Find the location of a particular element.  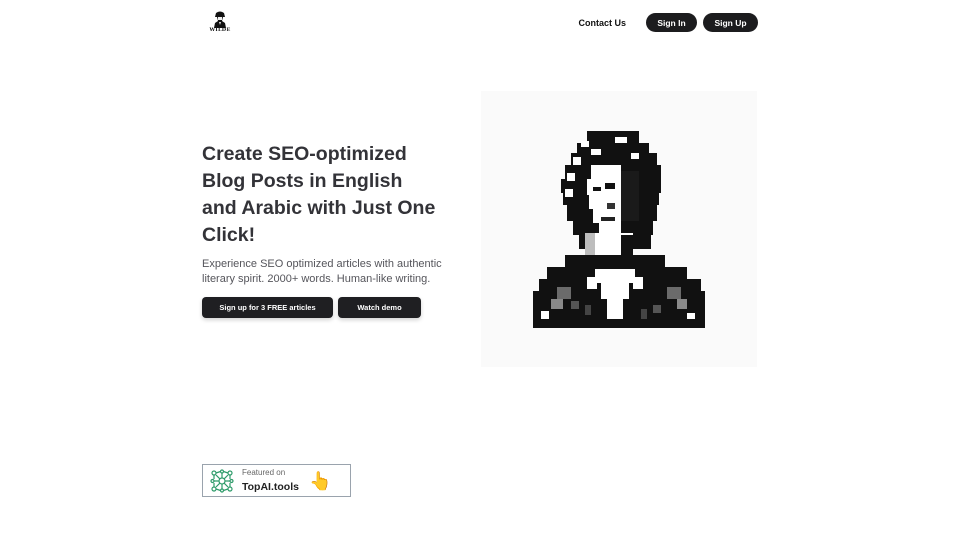

badge-text: Featured on TopAI.tools is located at coordinates (270, 481).